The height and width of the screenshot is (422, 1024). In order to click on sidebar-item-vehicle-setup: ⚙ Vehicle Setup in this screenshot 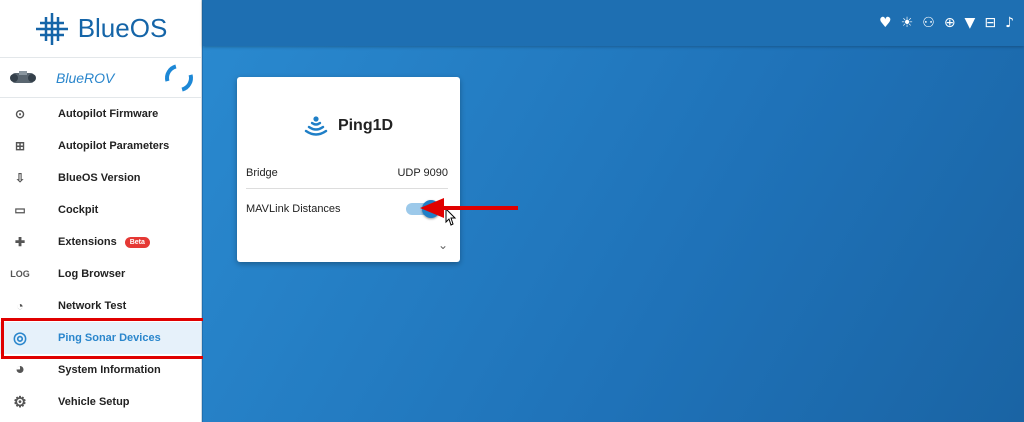, I will do `click(100, 402)`.